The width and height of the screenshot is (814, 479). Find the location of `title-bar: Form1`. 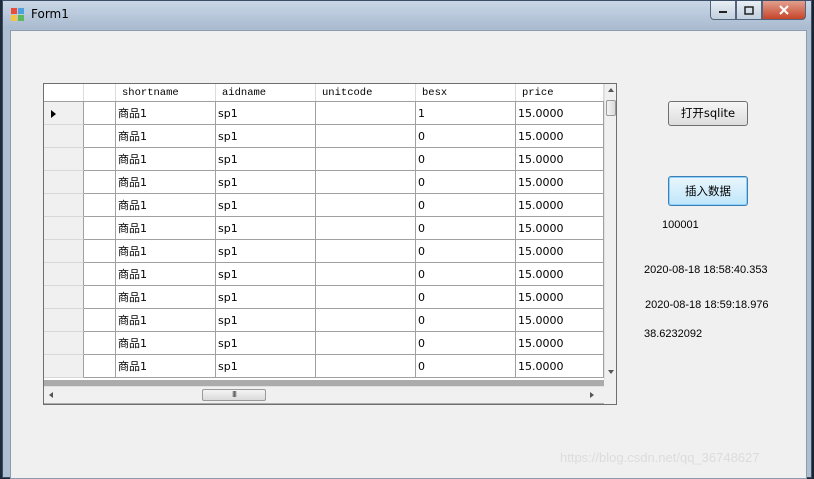

title-bar: Form1 is located at coordinates (407, 15).